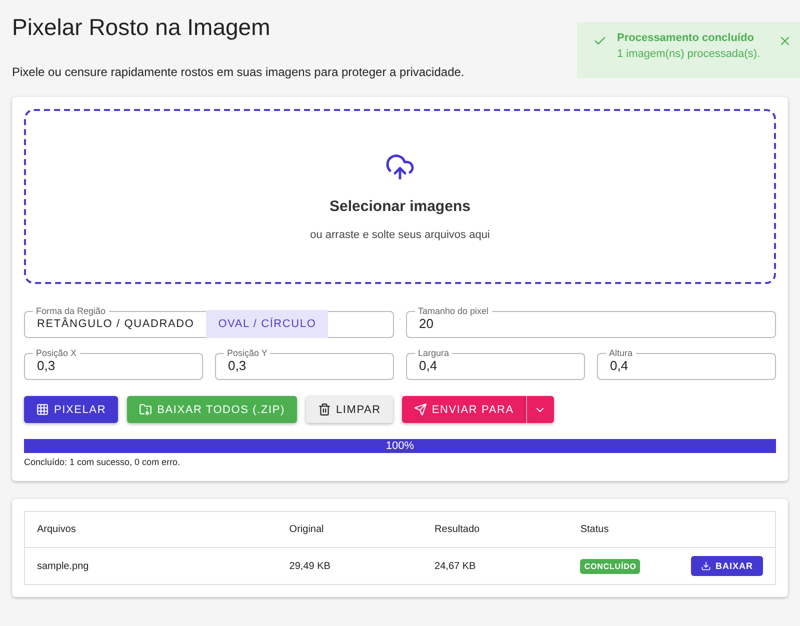 This screenshot has width=800, height=626. I want to click on column-header: Status, so click(624, 530).